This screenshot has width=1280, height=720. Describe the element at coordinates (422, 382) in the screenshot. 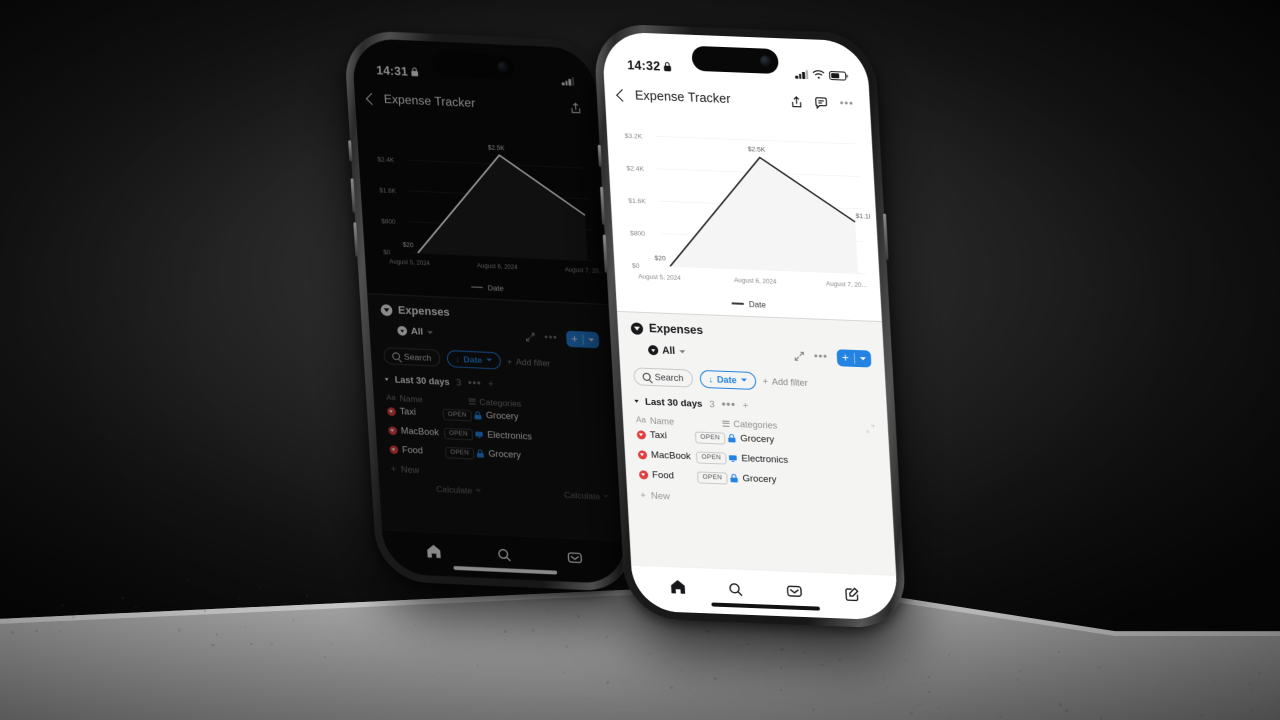

I see `group-label: Last 30 days` at that location.